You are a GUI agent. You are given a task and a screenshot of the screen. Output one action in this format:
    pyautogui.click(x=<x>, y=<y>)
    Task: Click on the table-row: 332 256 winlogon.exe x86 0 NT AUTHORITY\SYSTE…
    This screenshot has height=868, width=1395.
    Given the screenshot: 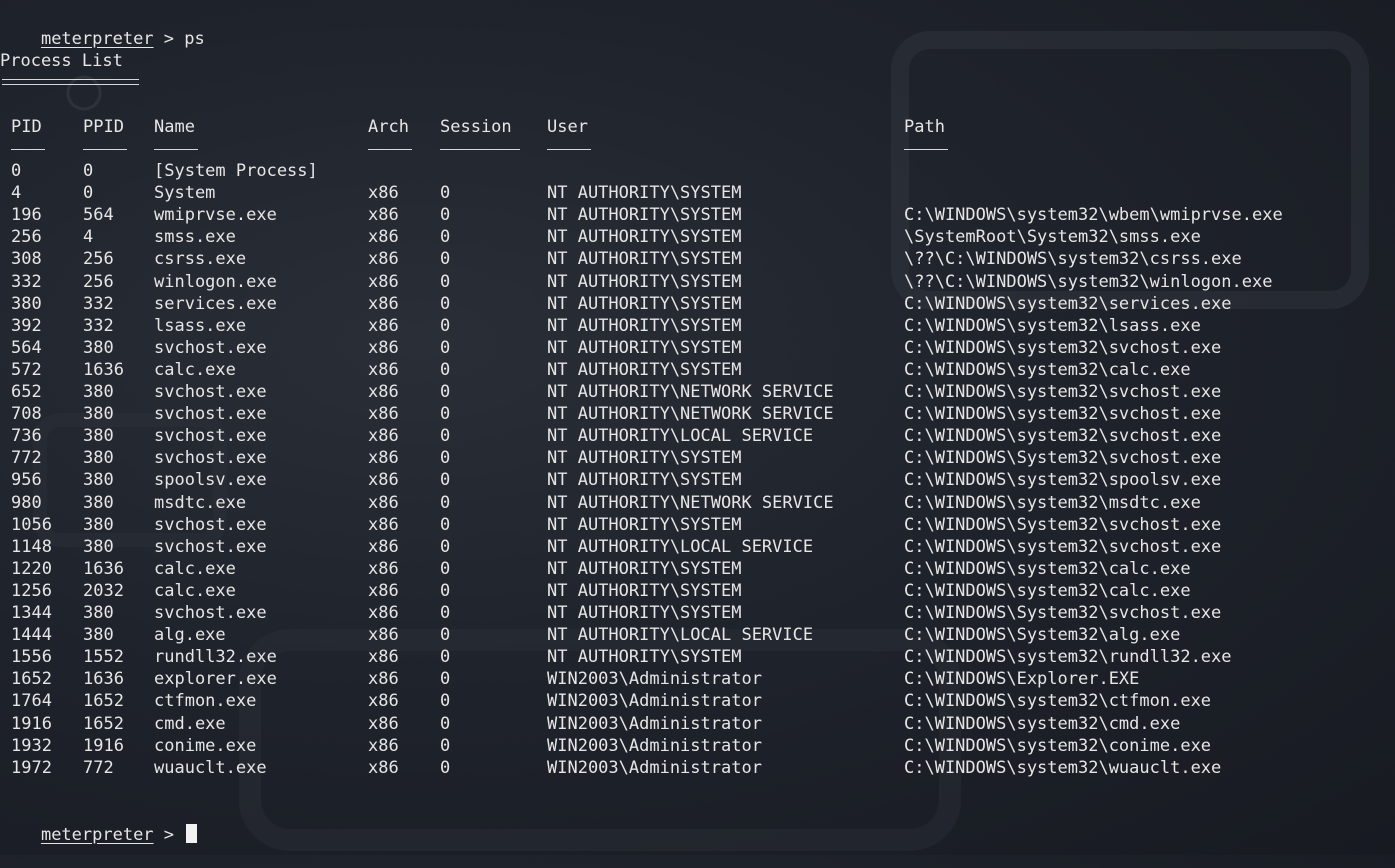 What is the action you would take?
    pyautogui.click(x=697, y=282)
    